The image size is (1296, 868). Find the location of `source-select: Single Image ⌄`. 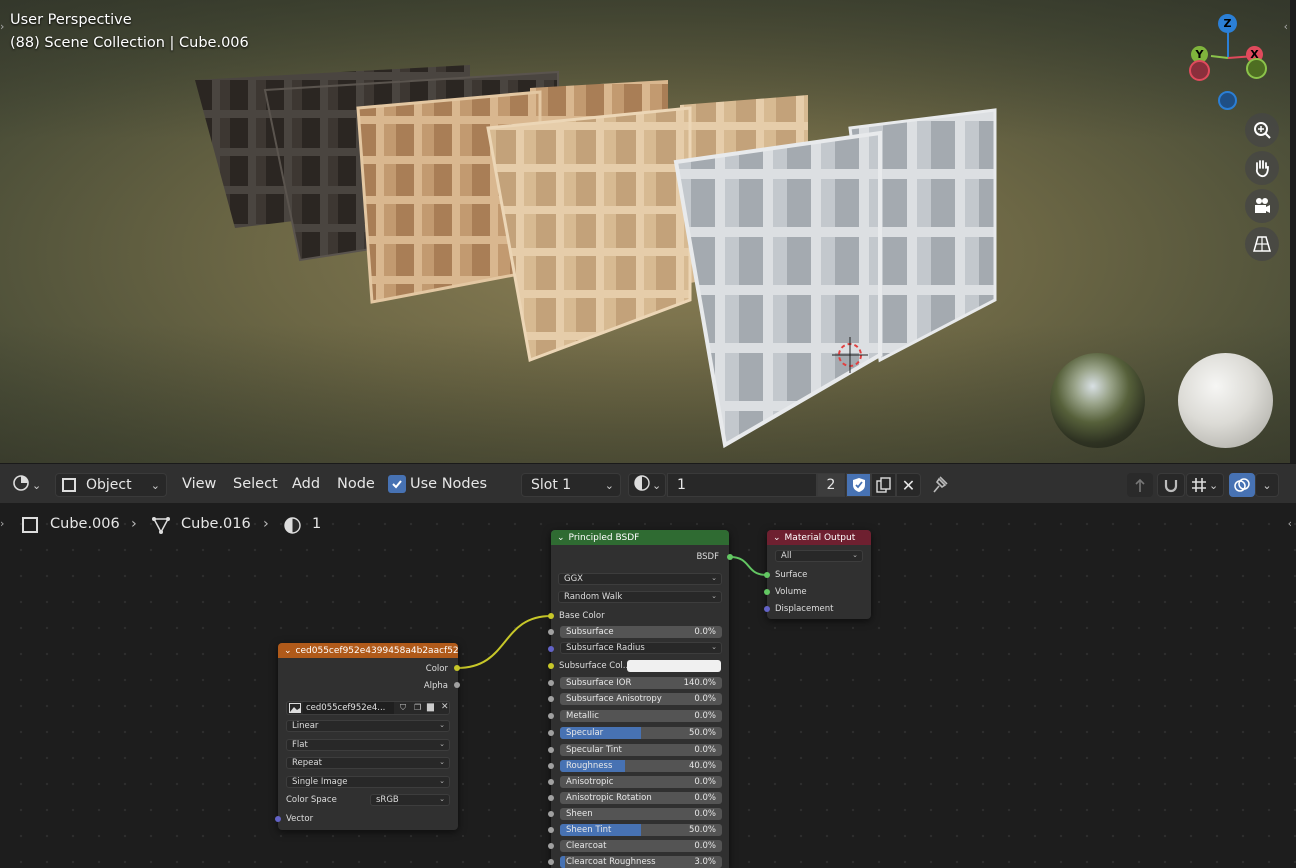

source-select: Single Image ⌄ is located at coordinates (368, 782).